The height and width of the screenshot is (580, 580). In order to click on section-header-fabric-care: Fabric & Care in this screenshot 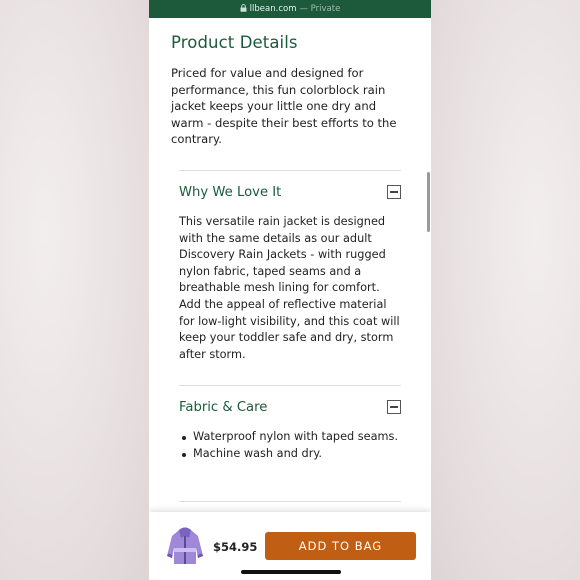, I will do `click(290, 407)`.